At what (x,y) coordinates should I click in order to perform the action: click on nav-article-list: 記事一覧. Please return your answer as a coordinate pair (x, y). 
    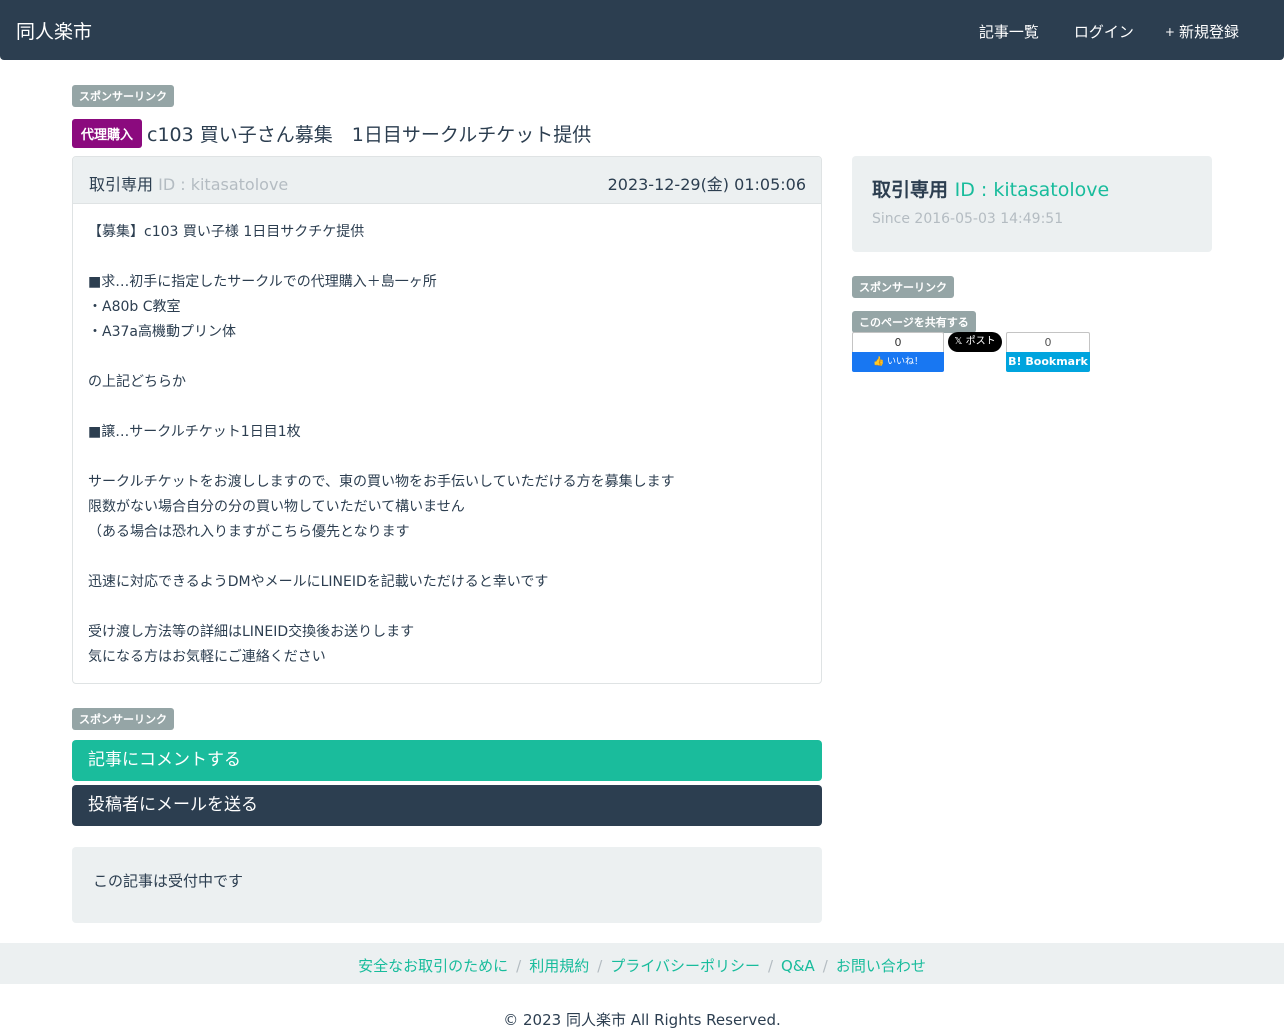
    Looking at the image, I should click on (1007, 31).